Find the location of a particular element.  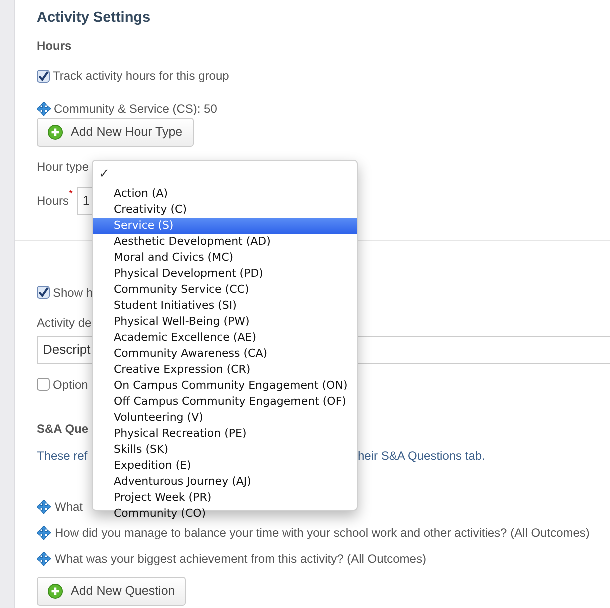

checkbox-label: Option is located at coordinates (70, 385).